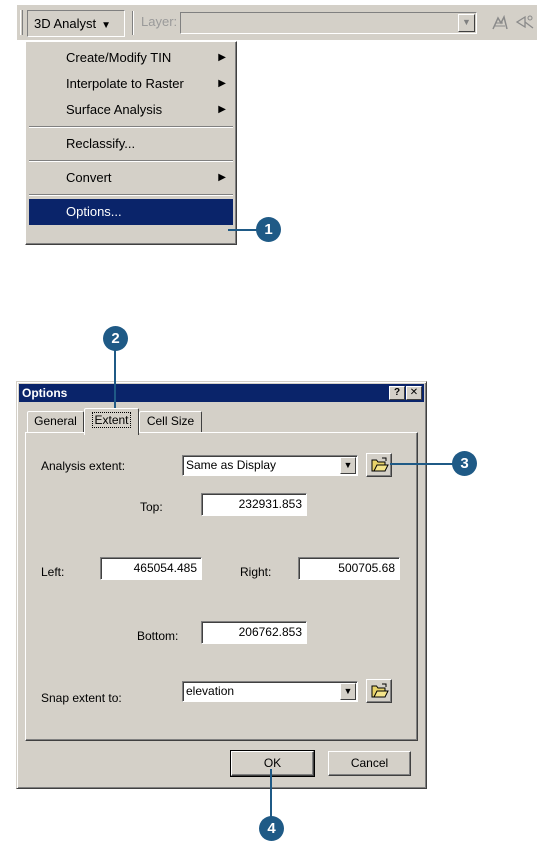  Describe the element at coordinates (500, 23) in the screenshot. I see `dig-icon` at that location.